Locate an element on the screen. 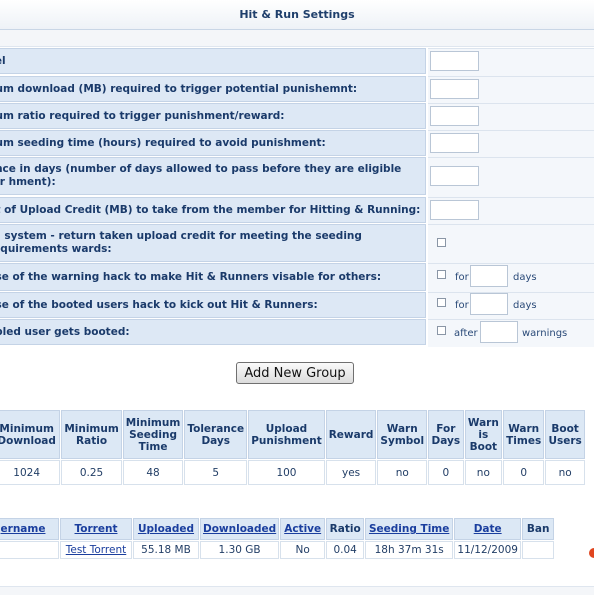 This screenshot has width=594, height=595. column-header: Minimum Download is located at coordinates (30, 434).